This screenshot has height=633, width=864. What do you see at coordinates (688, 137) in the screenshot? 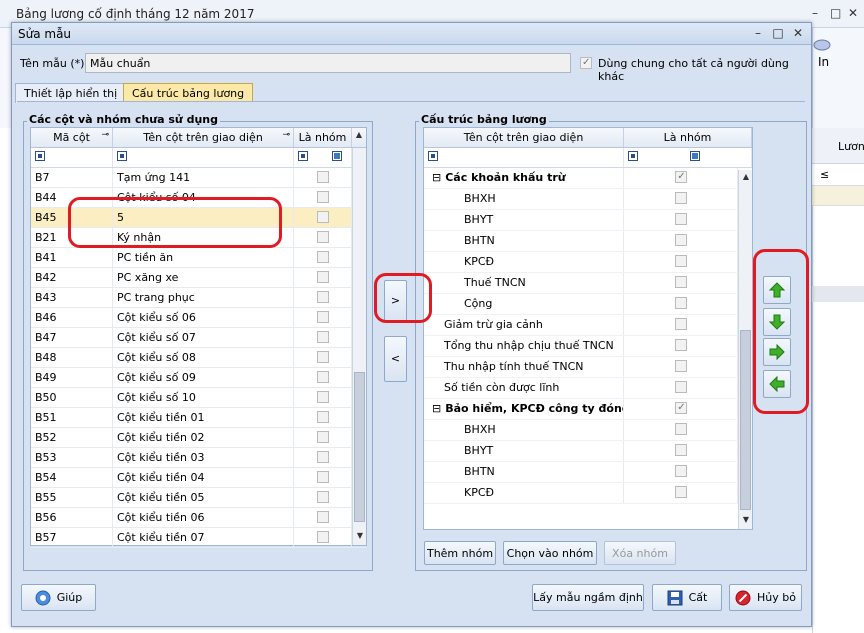
I see `column-header-structure-group: Là nhóm` at bounding box center [688, 137].